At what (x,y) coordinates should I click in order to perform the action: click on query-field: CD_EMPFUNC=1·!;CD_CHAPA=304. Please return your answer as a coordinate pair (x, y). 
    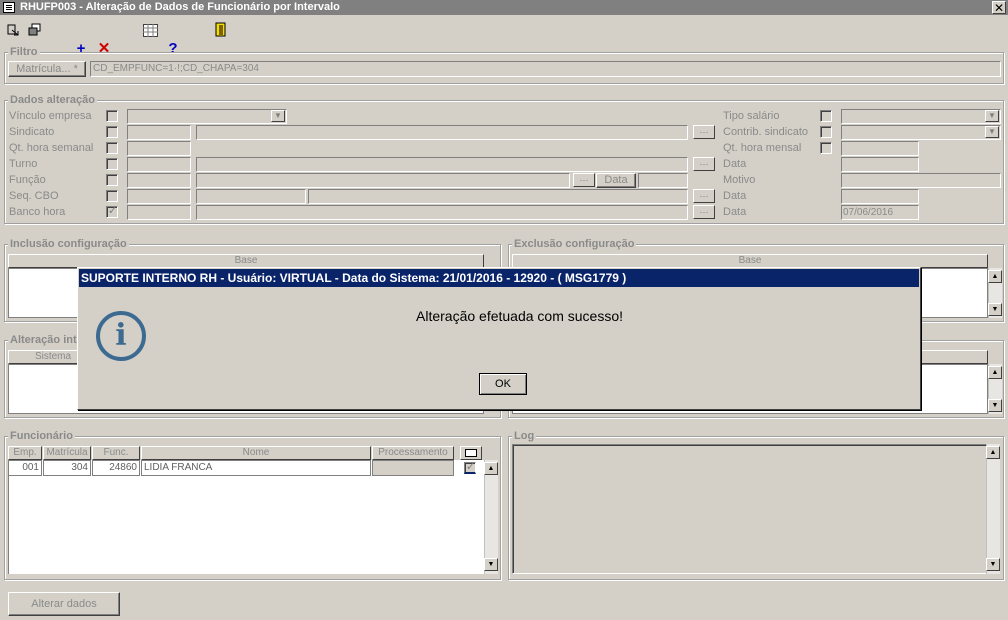
    Looking at the image, I should click on (545, 69).